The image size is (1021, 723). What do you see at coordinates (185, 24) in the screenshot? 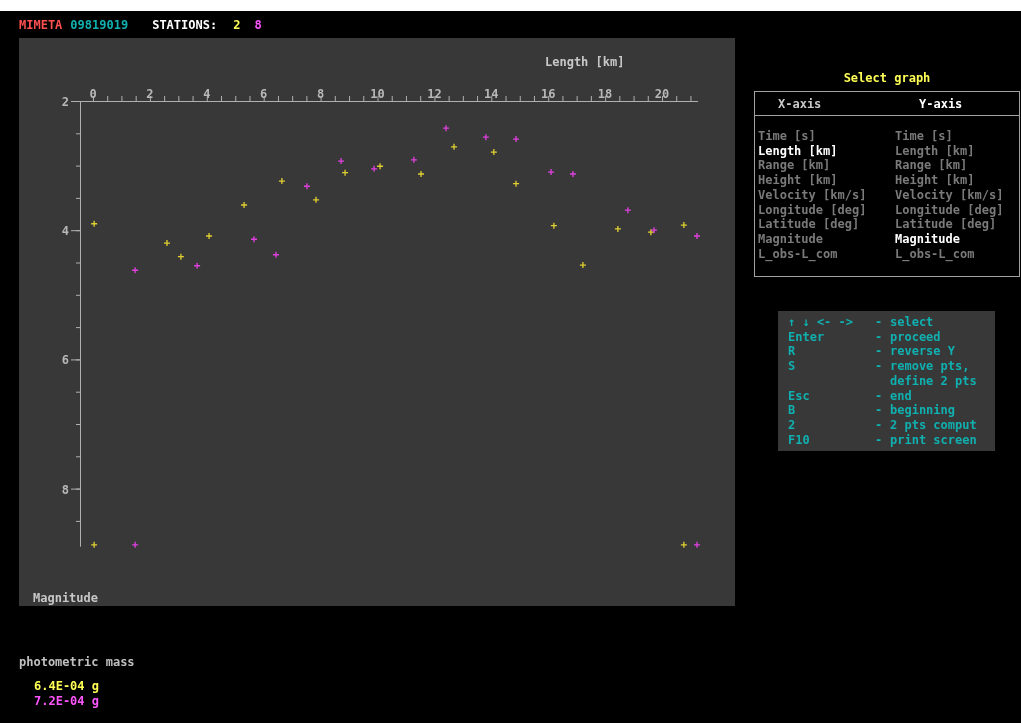
I see `stations-label: STATIONS:` at bounding box center [185, 24].